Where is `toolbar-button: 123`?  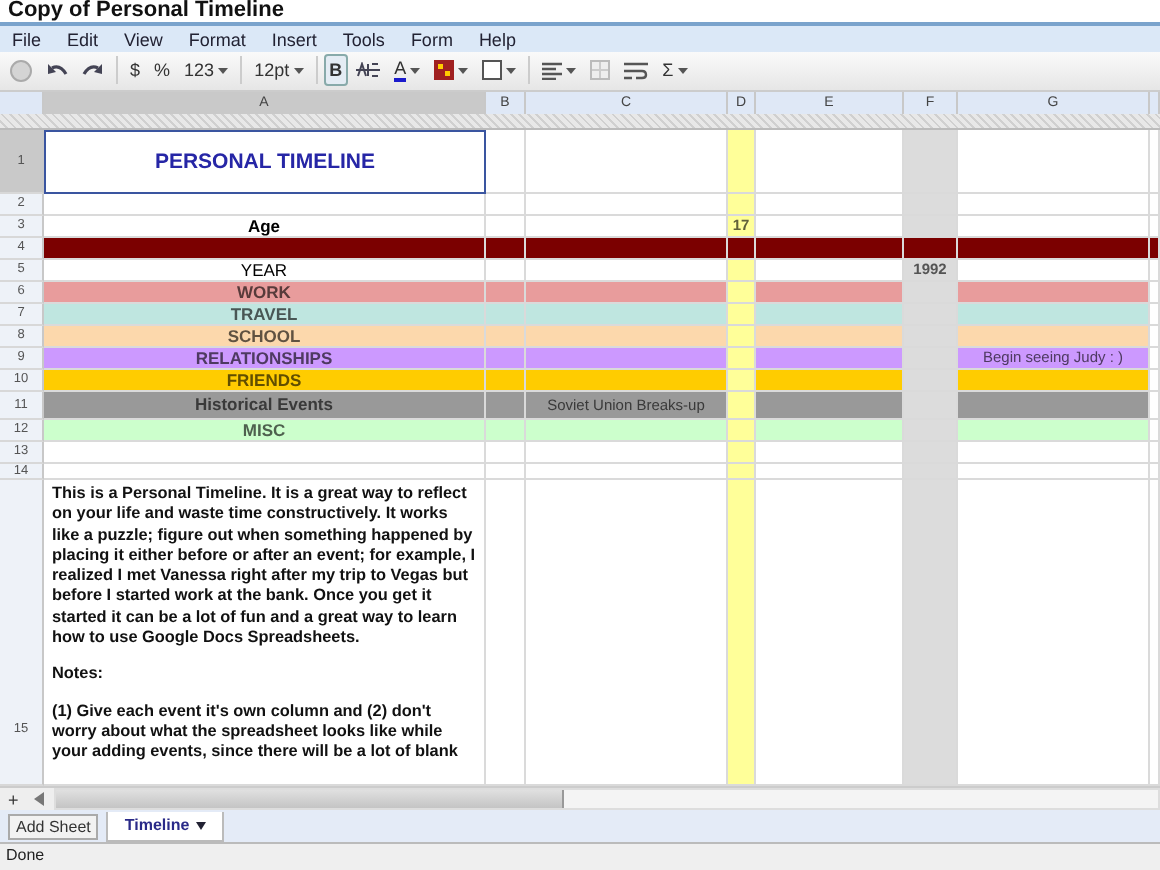 toolbar-button: 123 is located at coordinates (206, 70).